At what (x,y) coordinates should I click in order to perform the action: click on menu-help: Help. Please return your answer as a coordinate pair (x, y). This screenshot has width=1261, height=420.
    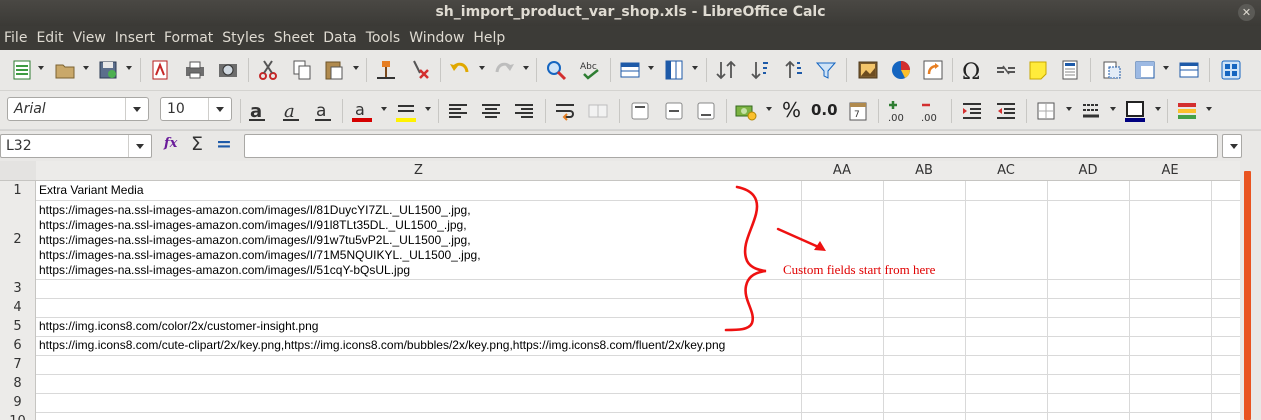
    Looking at the image, I should click on (489, 36).